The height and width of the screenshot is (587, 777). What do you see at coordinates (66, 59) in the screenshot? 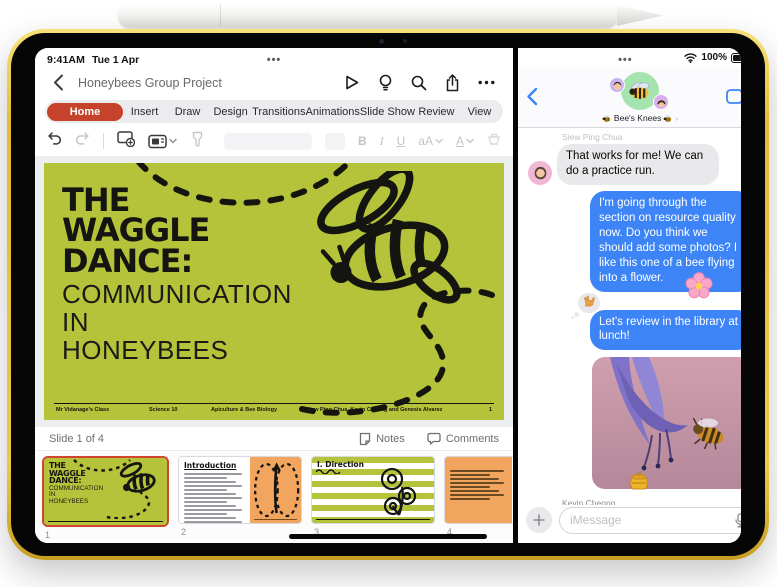
I see `status-time: 9:41AM` at bounding box center [66, 59].